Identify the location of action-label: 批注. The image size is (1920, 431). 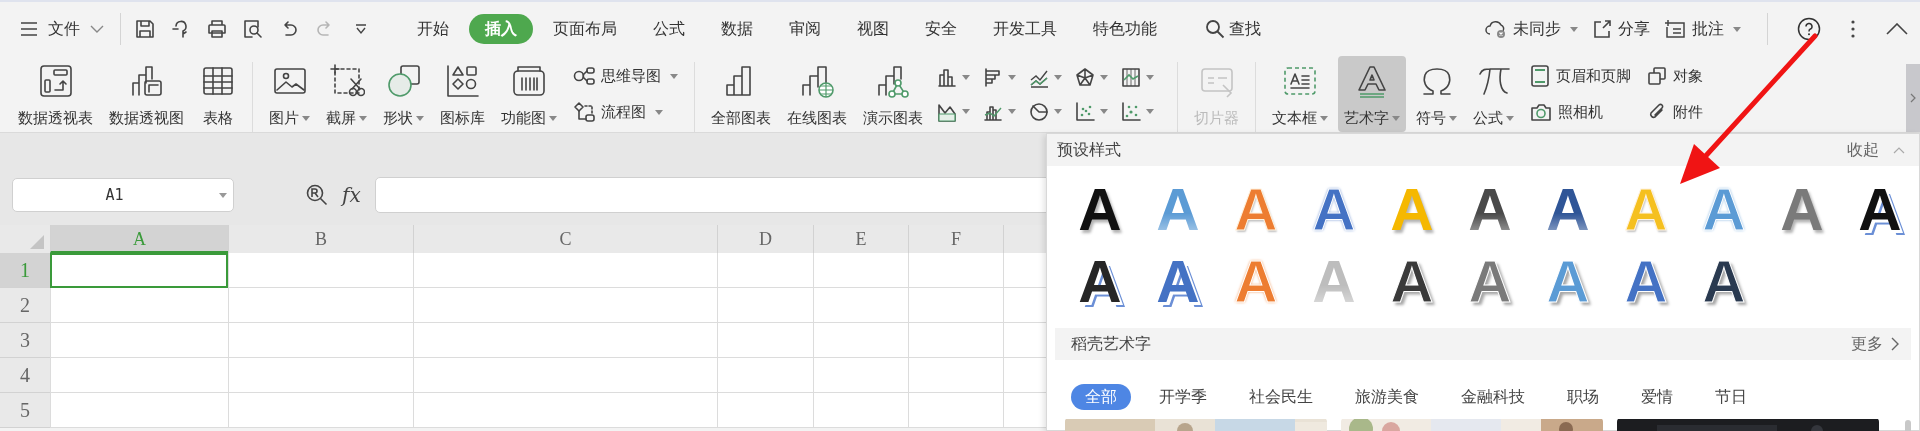
(1708, 29).